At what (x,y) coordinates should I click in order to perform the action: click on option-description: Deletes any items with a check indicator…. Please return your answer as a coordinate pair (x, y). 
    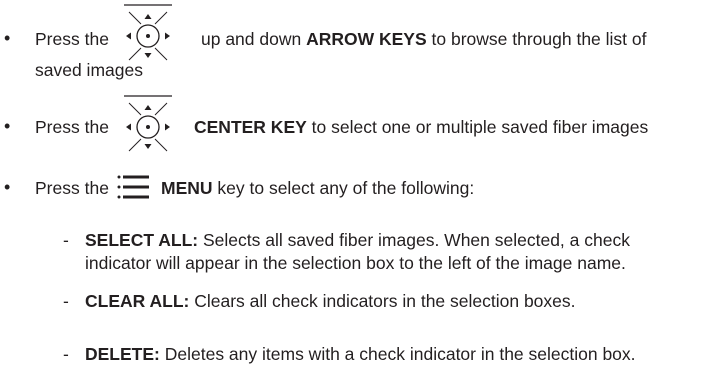
    Looking at the image, I should click on (397, 354).